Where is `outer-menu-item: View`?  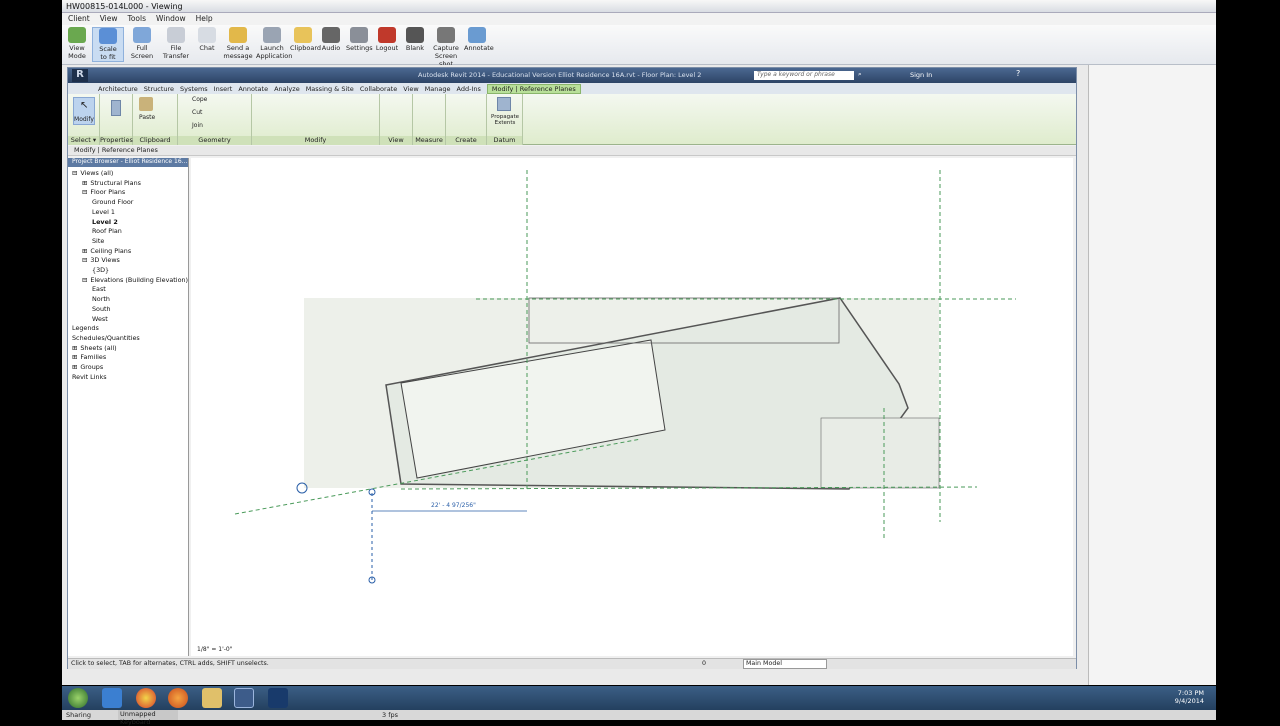 outer-menu-item: View is located at coordinates (109, 19).